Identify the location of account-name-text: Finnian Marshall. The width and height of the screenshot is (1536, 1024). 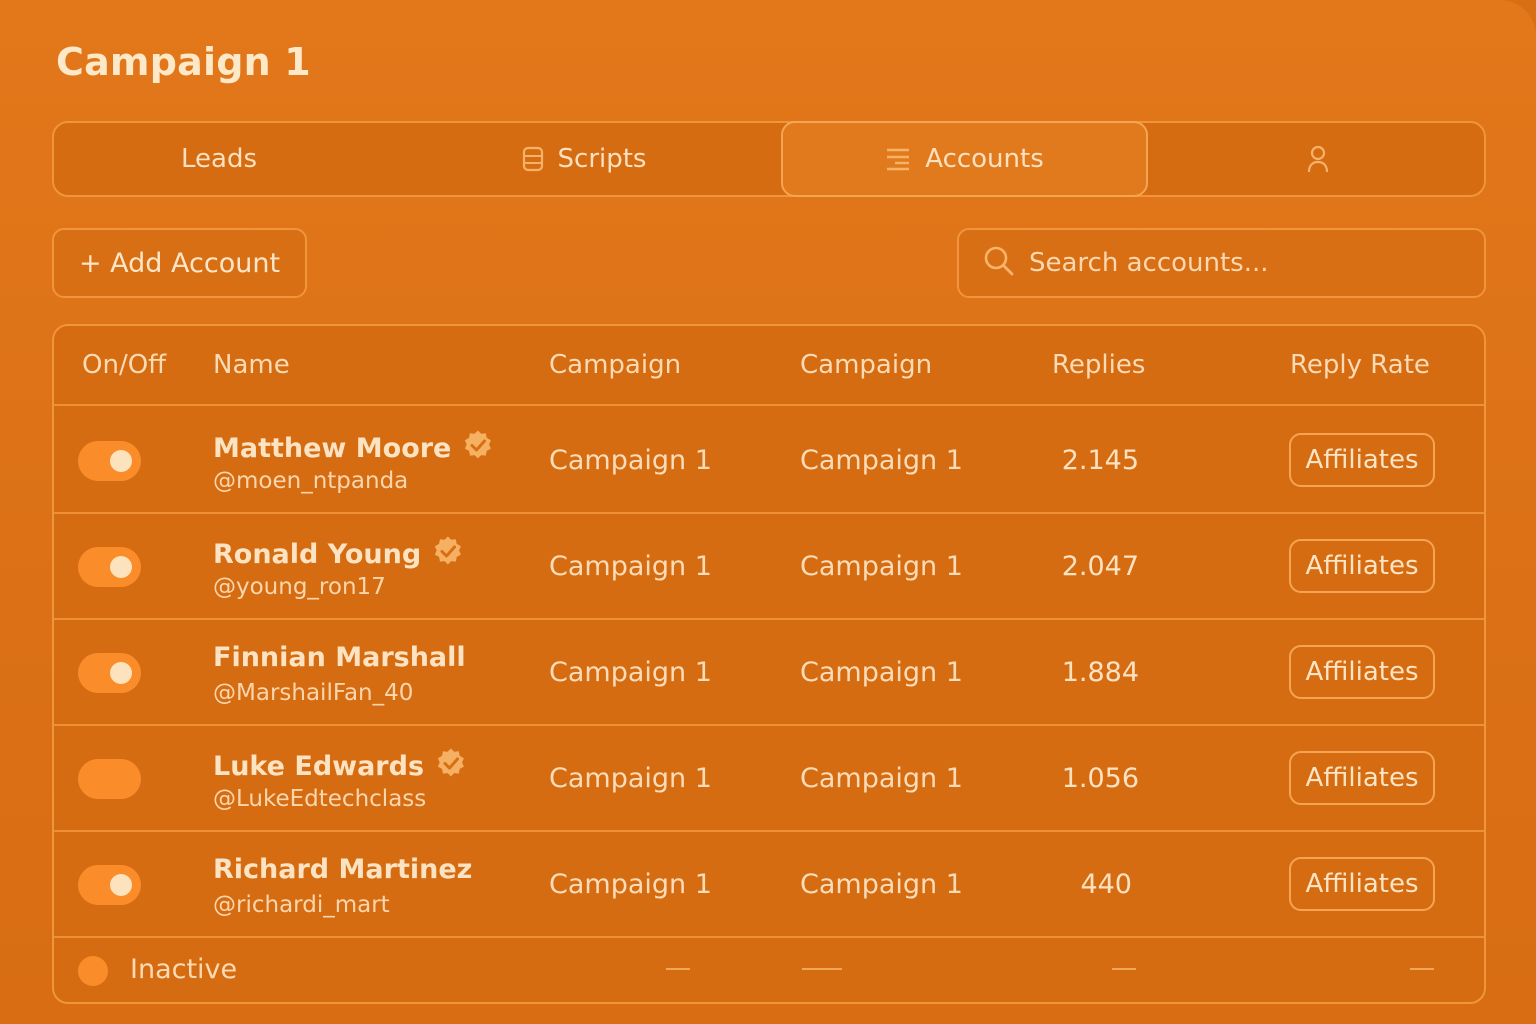
(339, 657).